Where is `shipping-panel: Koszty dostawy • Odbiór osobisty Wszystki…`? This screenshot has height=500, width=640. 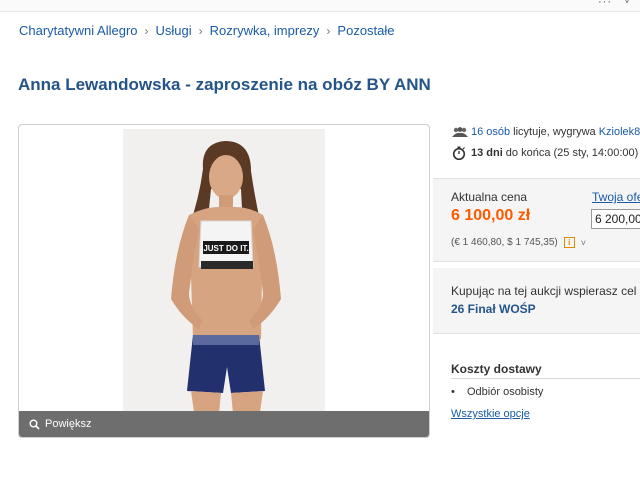
shipping-panel: Koszty dostawy • Odbiór osobisty Wszystki… is located at coordinates (536, 385).